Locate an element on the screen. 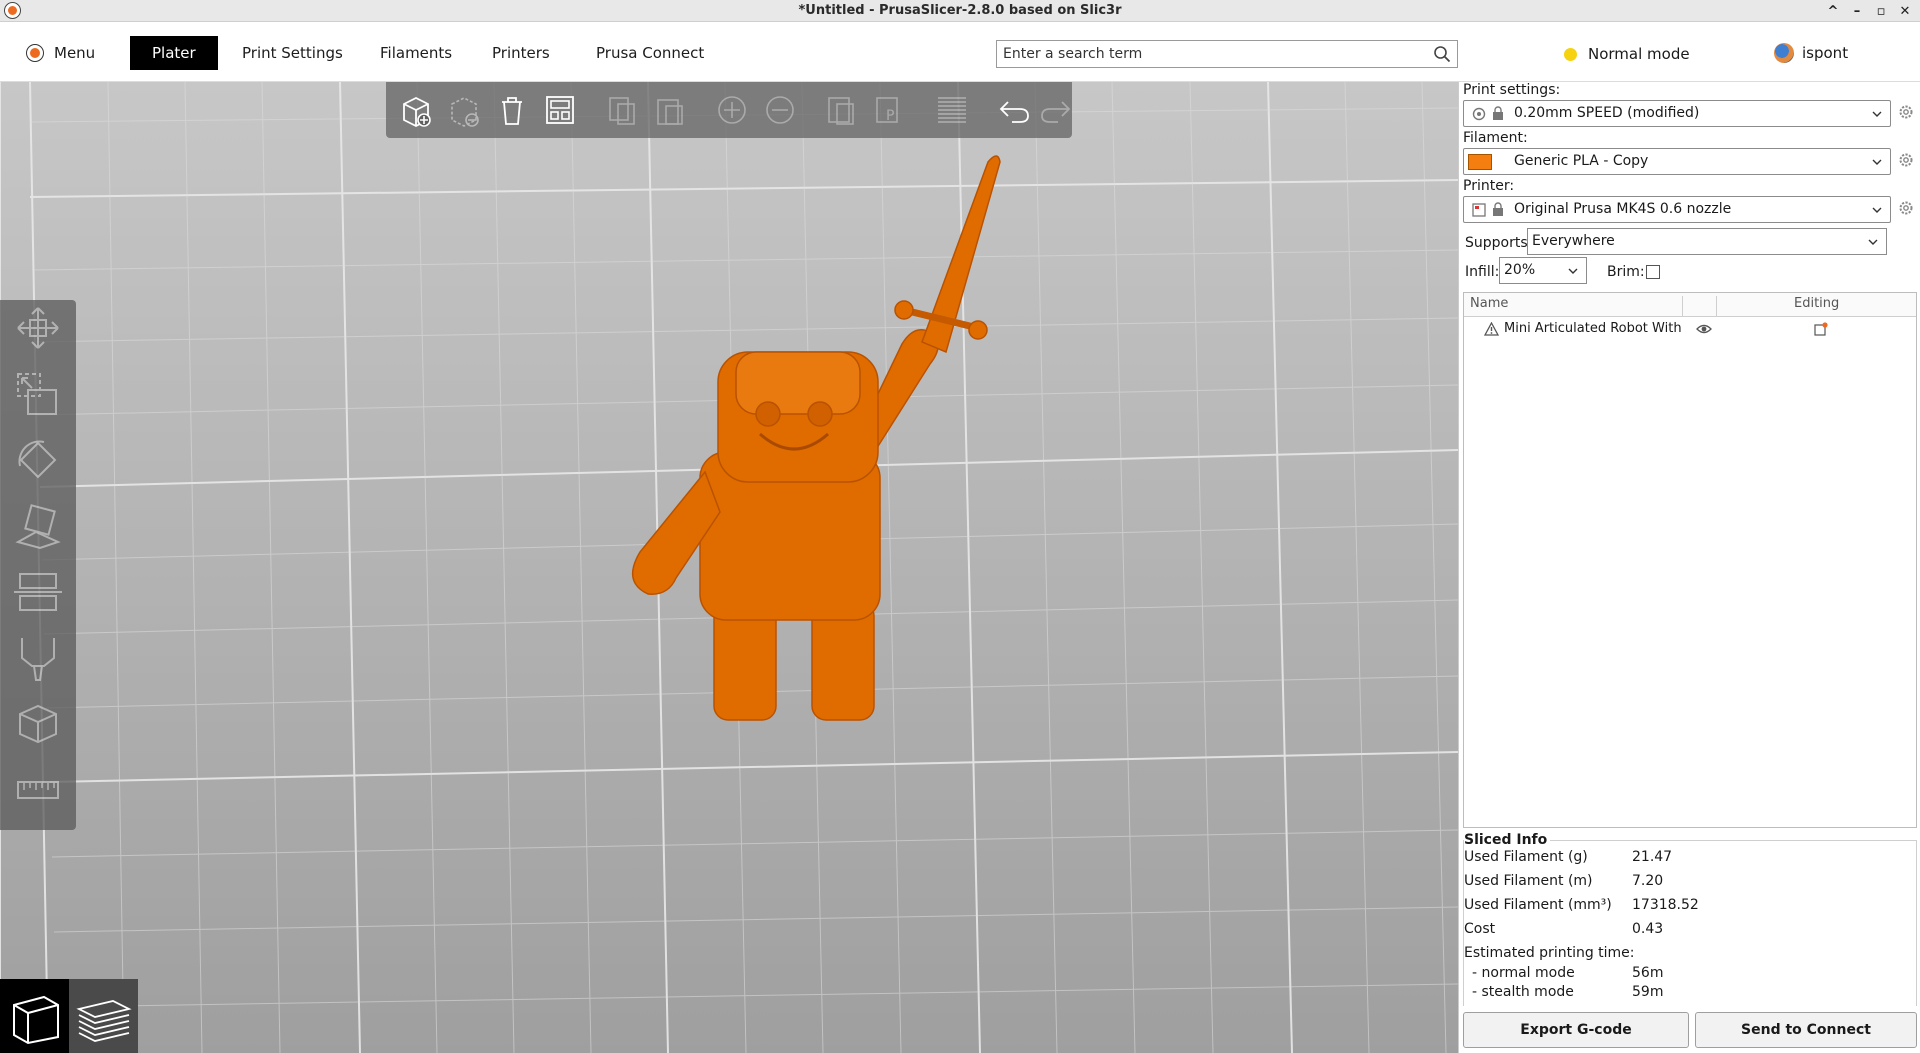 Image resolution: width=1920 pixels, height=1053 pixels. print-settings-gear-icon is located at coordinates (1906, 112).